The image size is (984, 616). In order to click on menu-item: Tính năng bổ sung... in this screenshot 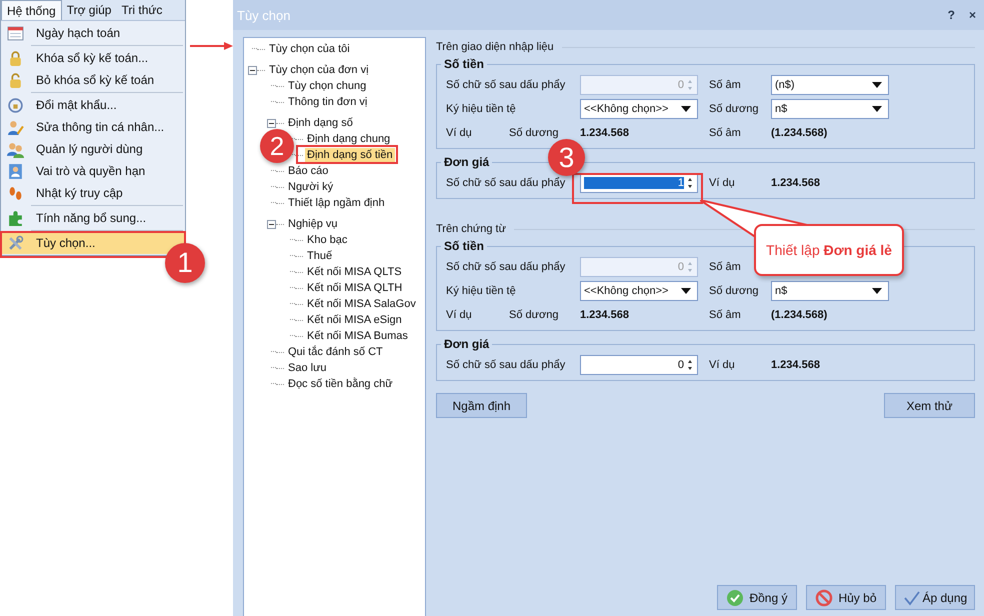, I will do `click(93, 218)`.